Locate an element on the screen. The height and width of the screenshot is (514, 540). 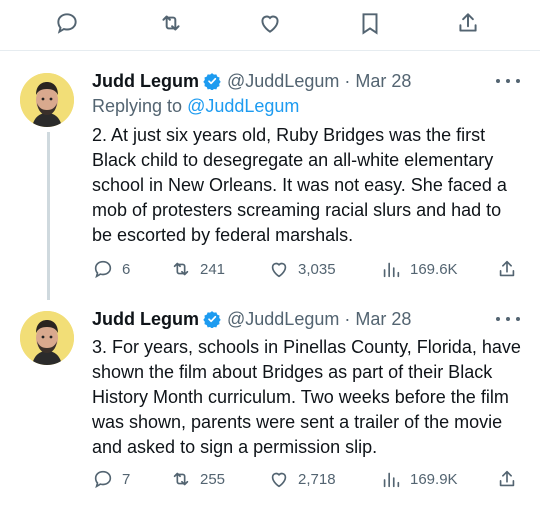
view-count: 169.6K is located at coordinates (434, 269).